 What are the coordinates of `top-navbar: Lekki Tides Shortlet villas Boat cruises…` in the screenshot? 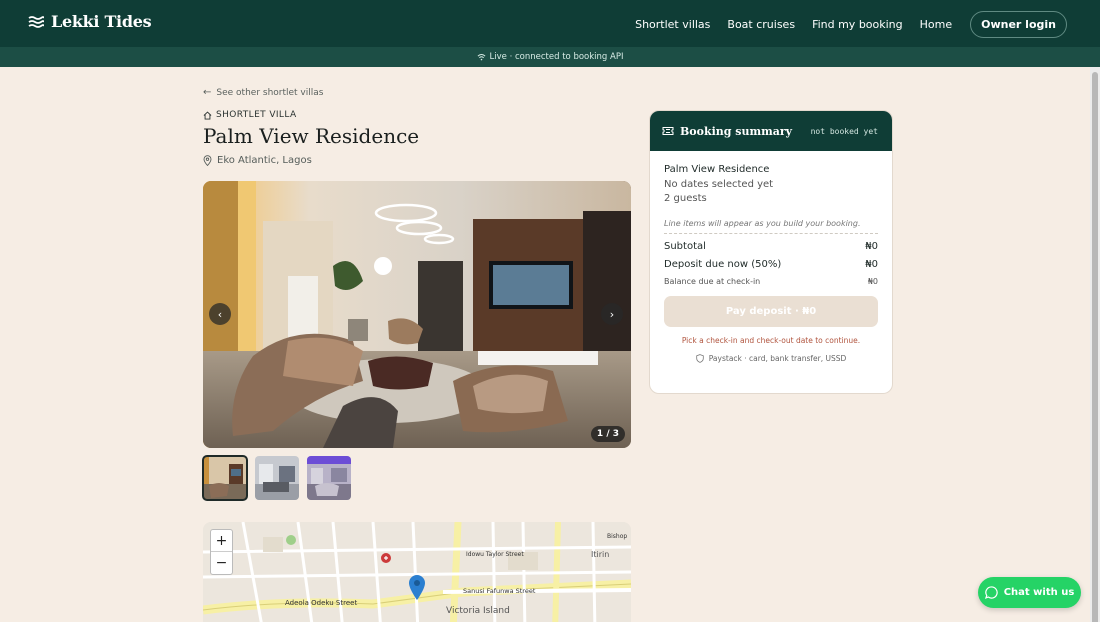 It's located at (550, 23).